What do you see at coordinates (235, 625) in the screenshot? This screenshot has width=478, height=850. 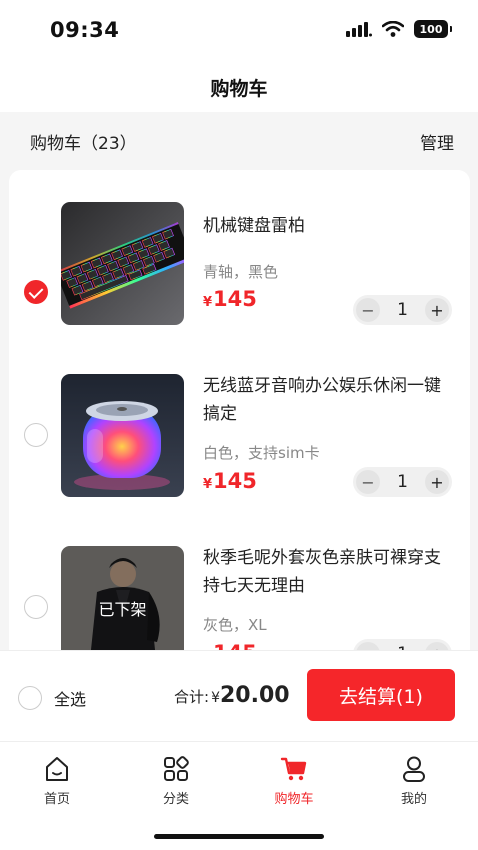 I see `item-spec: 灰色，XL` at bounding box center [235, 625].